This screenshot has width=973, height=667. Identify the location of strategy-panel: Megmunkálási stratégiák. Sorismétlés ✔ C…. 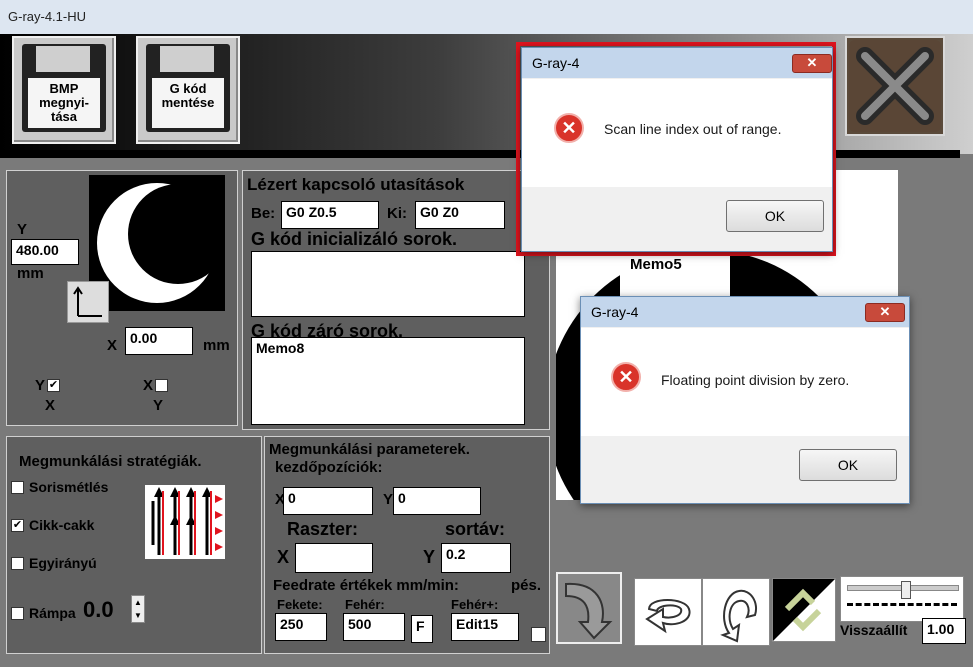
(134, 545).